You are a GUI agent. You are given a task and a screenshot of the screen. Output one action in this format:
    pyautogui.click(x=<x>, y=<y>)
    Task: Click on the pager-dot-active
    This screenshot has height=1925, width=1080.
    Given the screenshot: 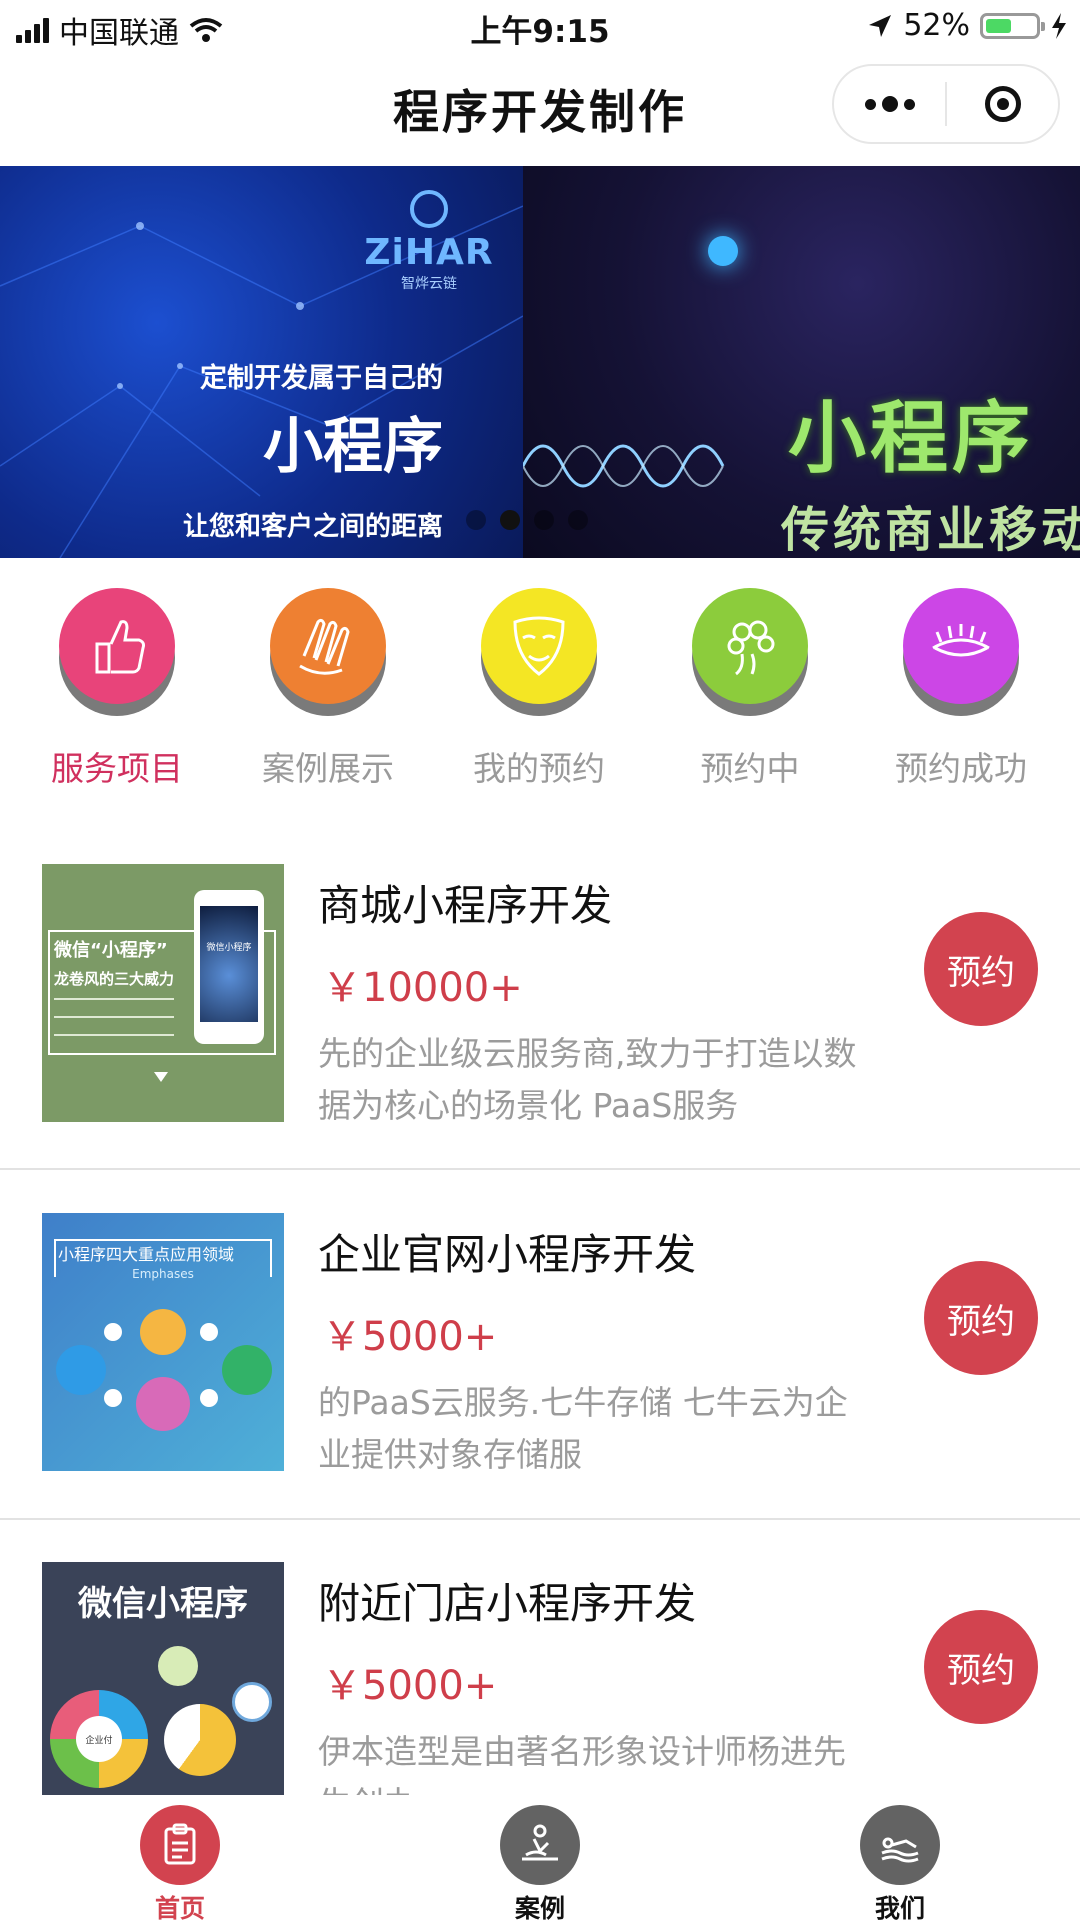 What is the action you would take?
    pyautogui.click(x=510, y=520)
    